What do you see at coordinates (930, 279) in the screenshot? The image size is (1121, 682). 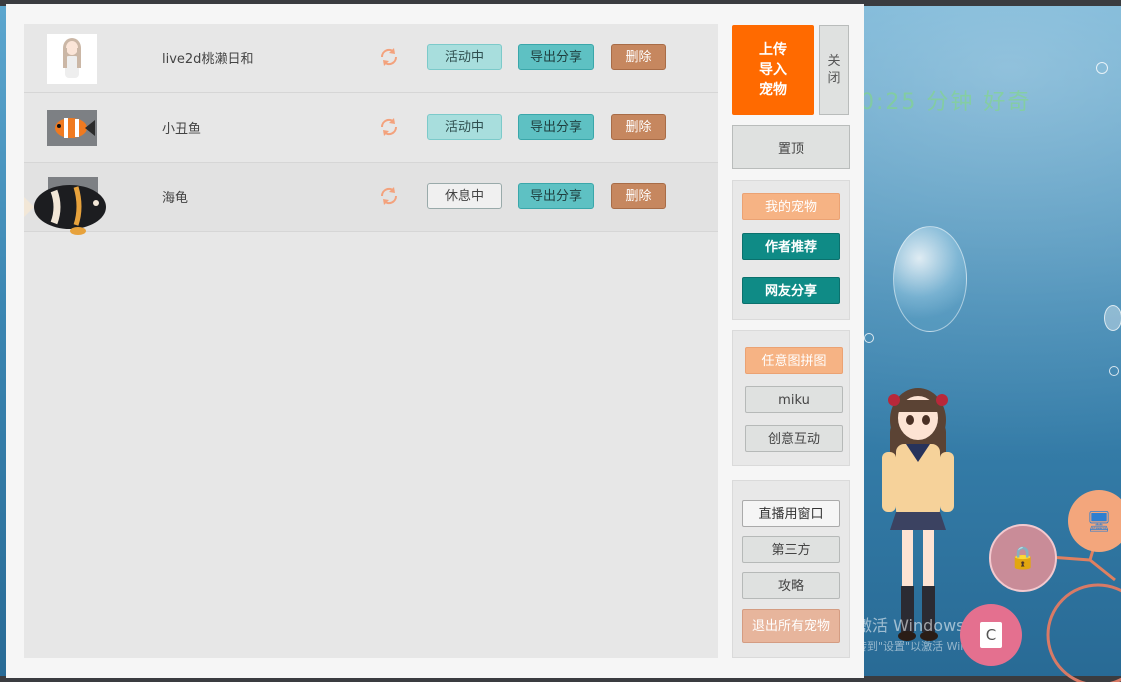 I see `water-bubble` at bounding box center [930, 279].